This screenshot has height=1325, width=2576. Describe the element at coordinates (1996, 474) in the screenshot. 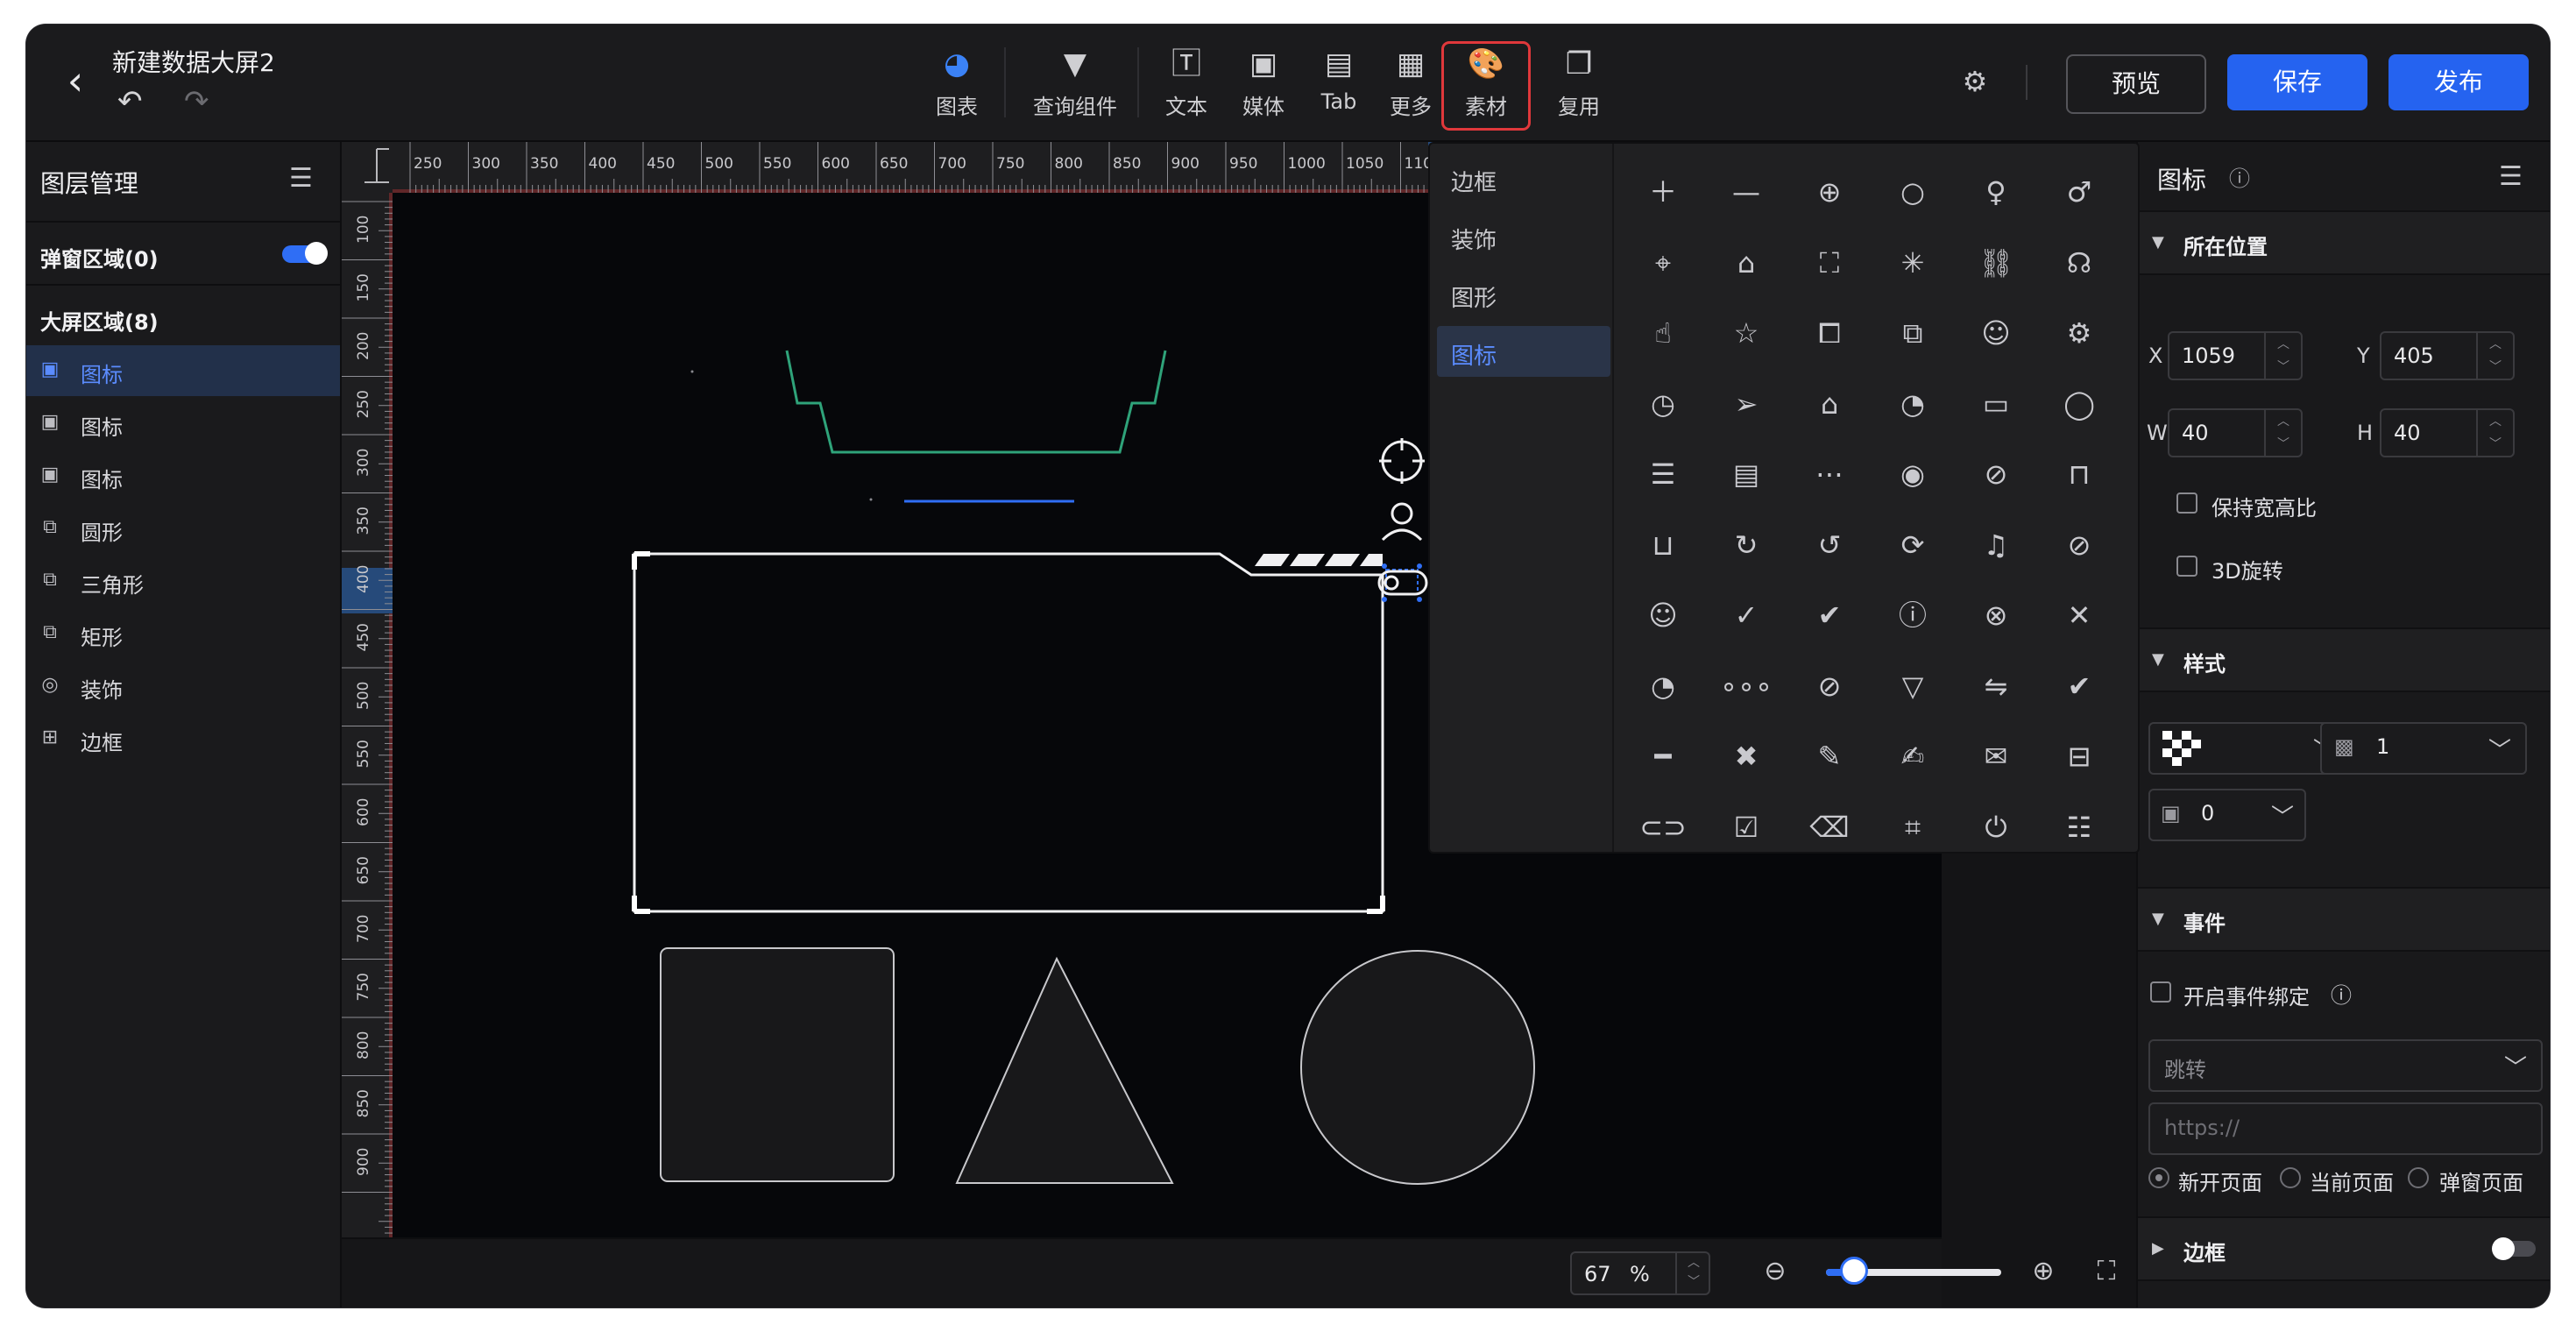

I see `eye-off-icon: ⊘` at that location.